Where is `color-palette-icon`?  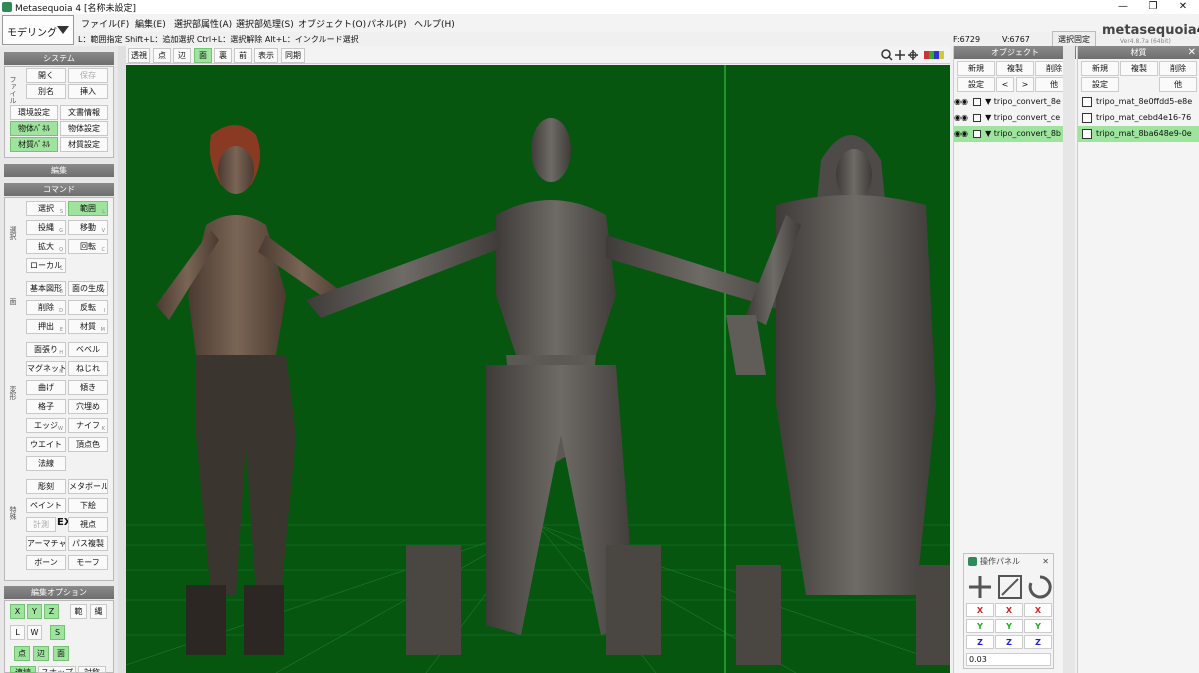
color-palette-icon is located at coordinates (934, 55).